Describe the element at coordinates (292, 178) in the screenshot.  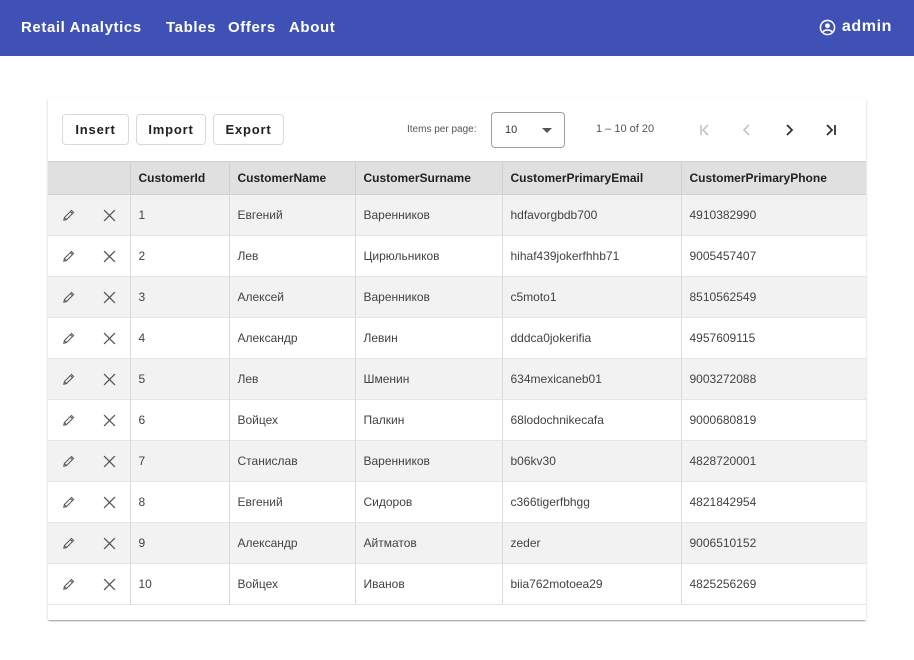
I see `column-header-customer-name: CustomerName` at that location.